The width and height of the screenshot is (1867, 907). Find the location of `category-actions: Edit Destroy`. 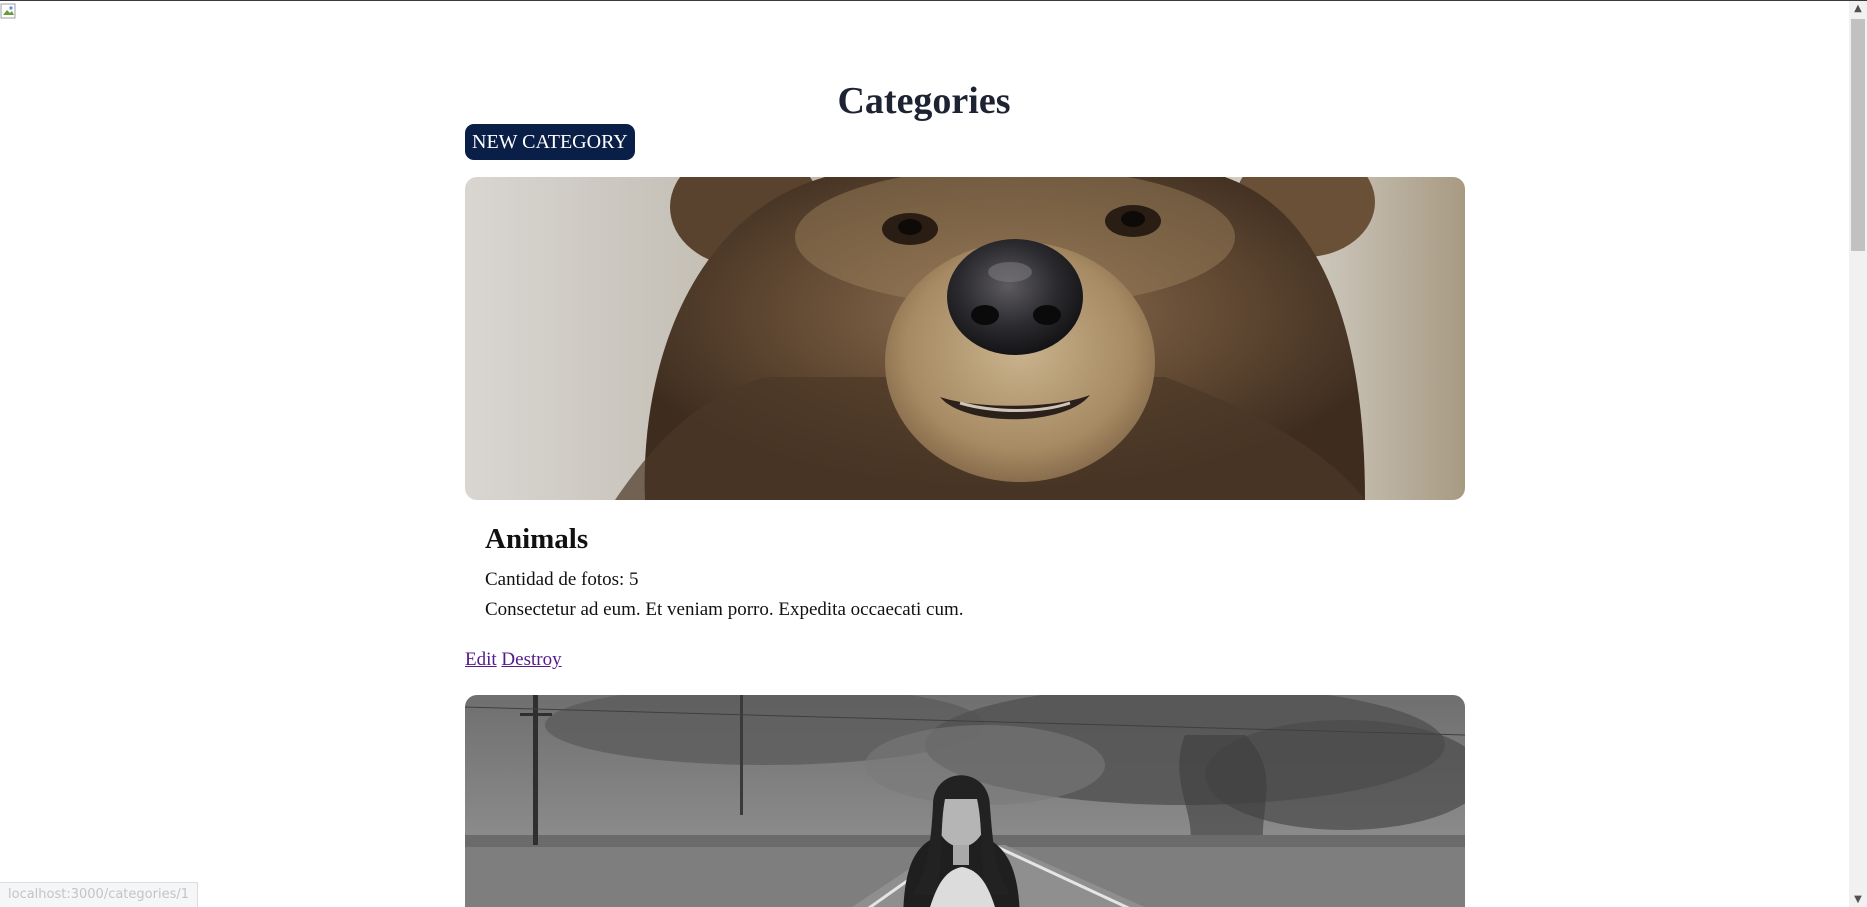

category-actions: Edit Destroy is located at coordinates (513, 660).